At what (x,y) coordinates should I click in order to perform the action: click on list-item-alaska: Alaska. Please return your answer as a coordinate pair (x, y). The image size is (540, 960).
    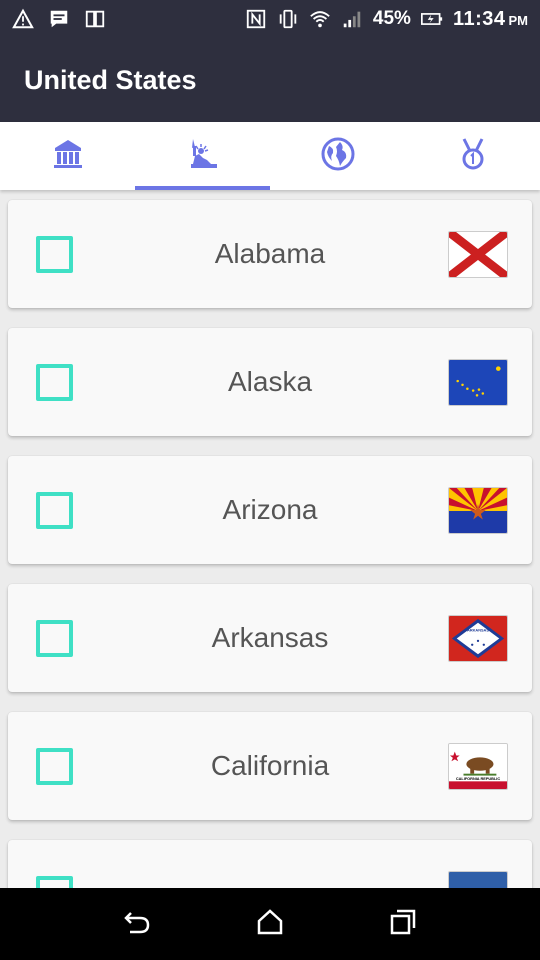
    Looking at the image, I should click on (270, 382).